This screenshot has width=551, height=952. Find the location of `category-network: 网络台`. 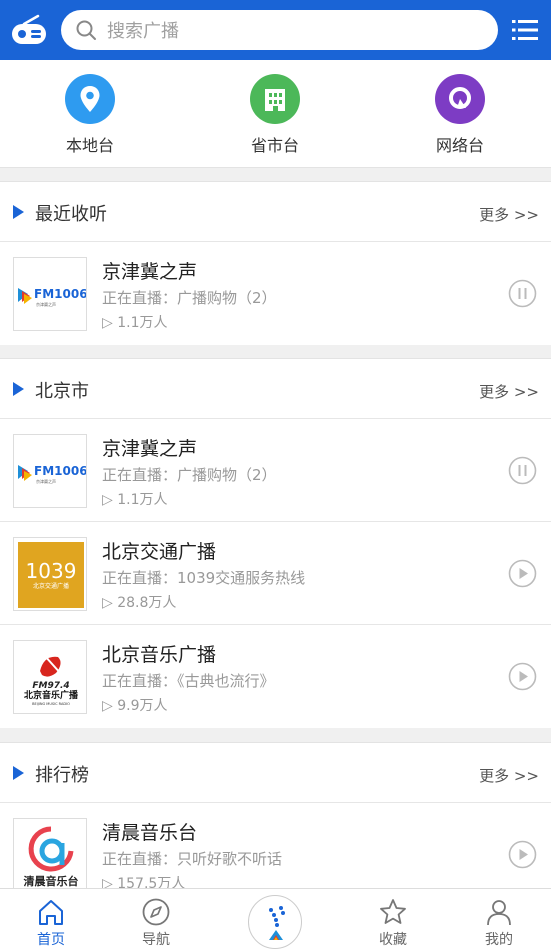

category-network: 网络台 is located at coordinates (460, 115).